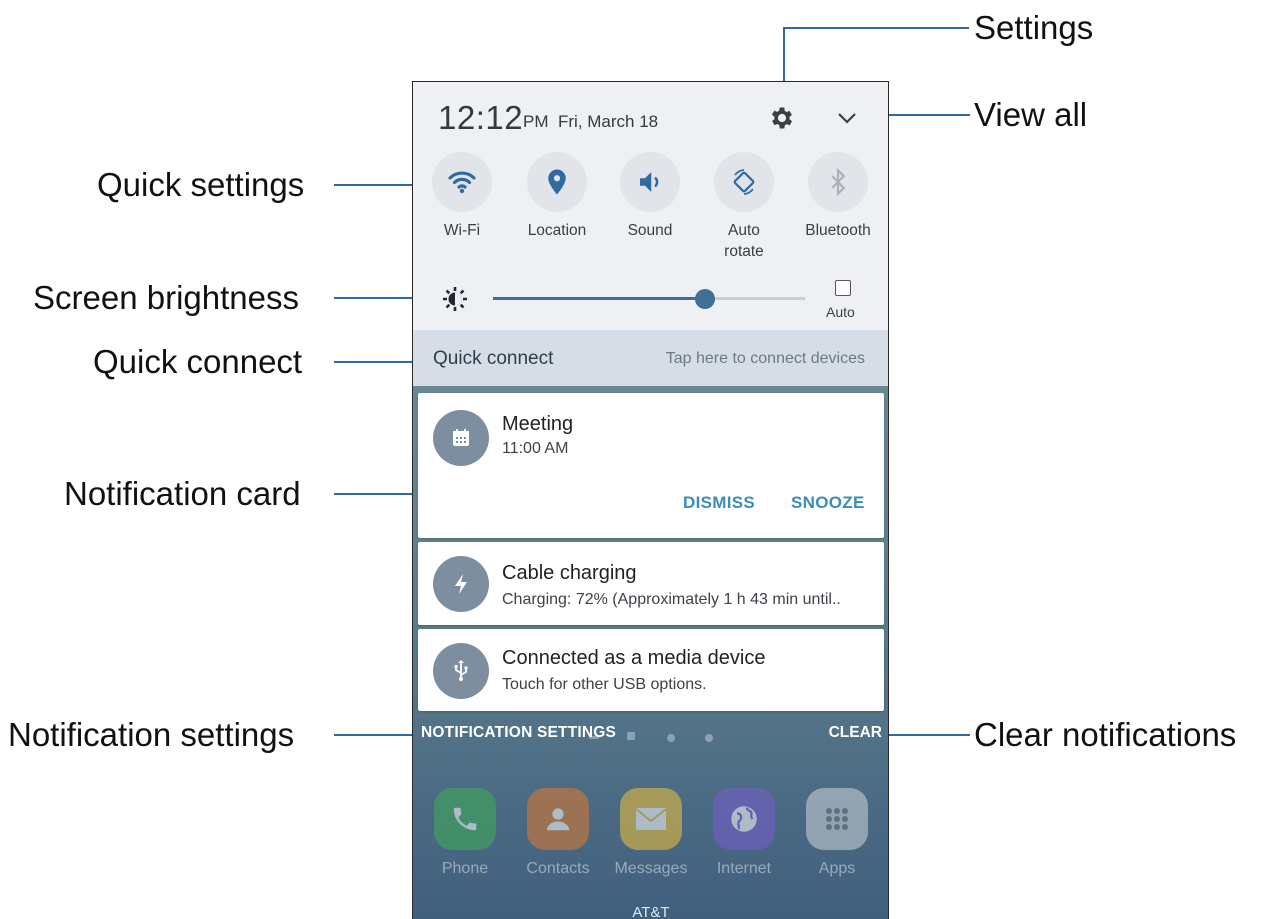 This screenshot has width=1277, height=919. I want to click on qs-bluetooth: Bluetooth, so click(838, 196).